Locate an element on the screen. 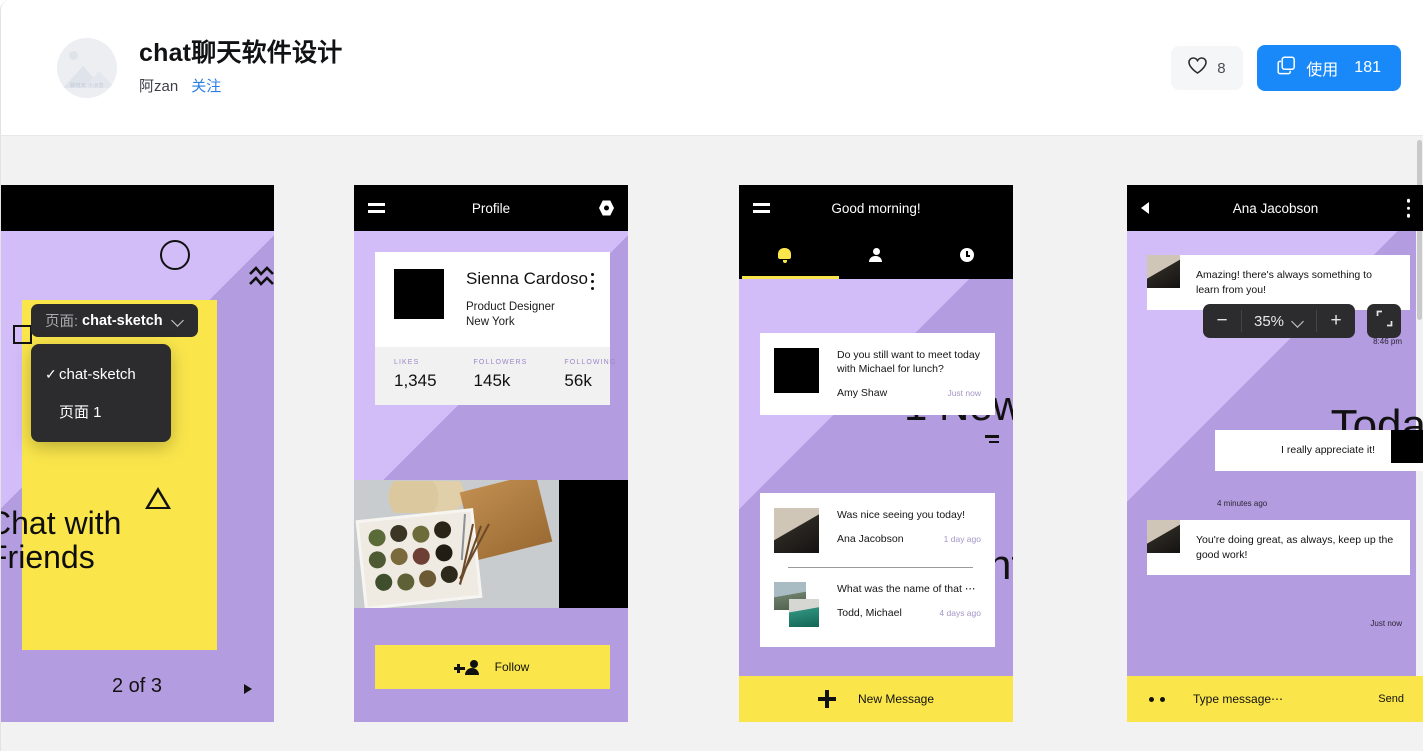 This screenshot has height=751, width=1423. nav-bar-profile: Profile is located at coordinates (491, 208).